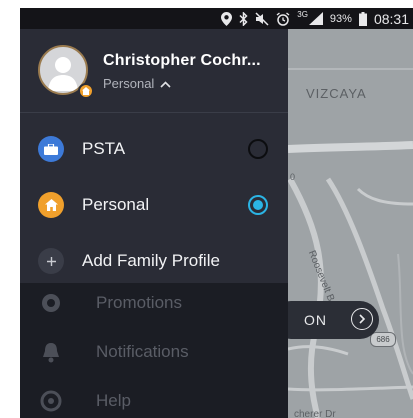 This screenshot has width=413, height=418. Describe the element at coordinates (51, 401) in the screenshot. I see `help-icon` at that location.